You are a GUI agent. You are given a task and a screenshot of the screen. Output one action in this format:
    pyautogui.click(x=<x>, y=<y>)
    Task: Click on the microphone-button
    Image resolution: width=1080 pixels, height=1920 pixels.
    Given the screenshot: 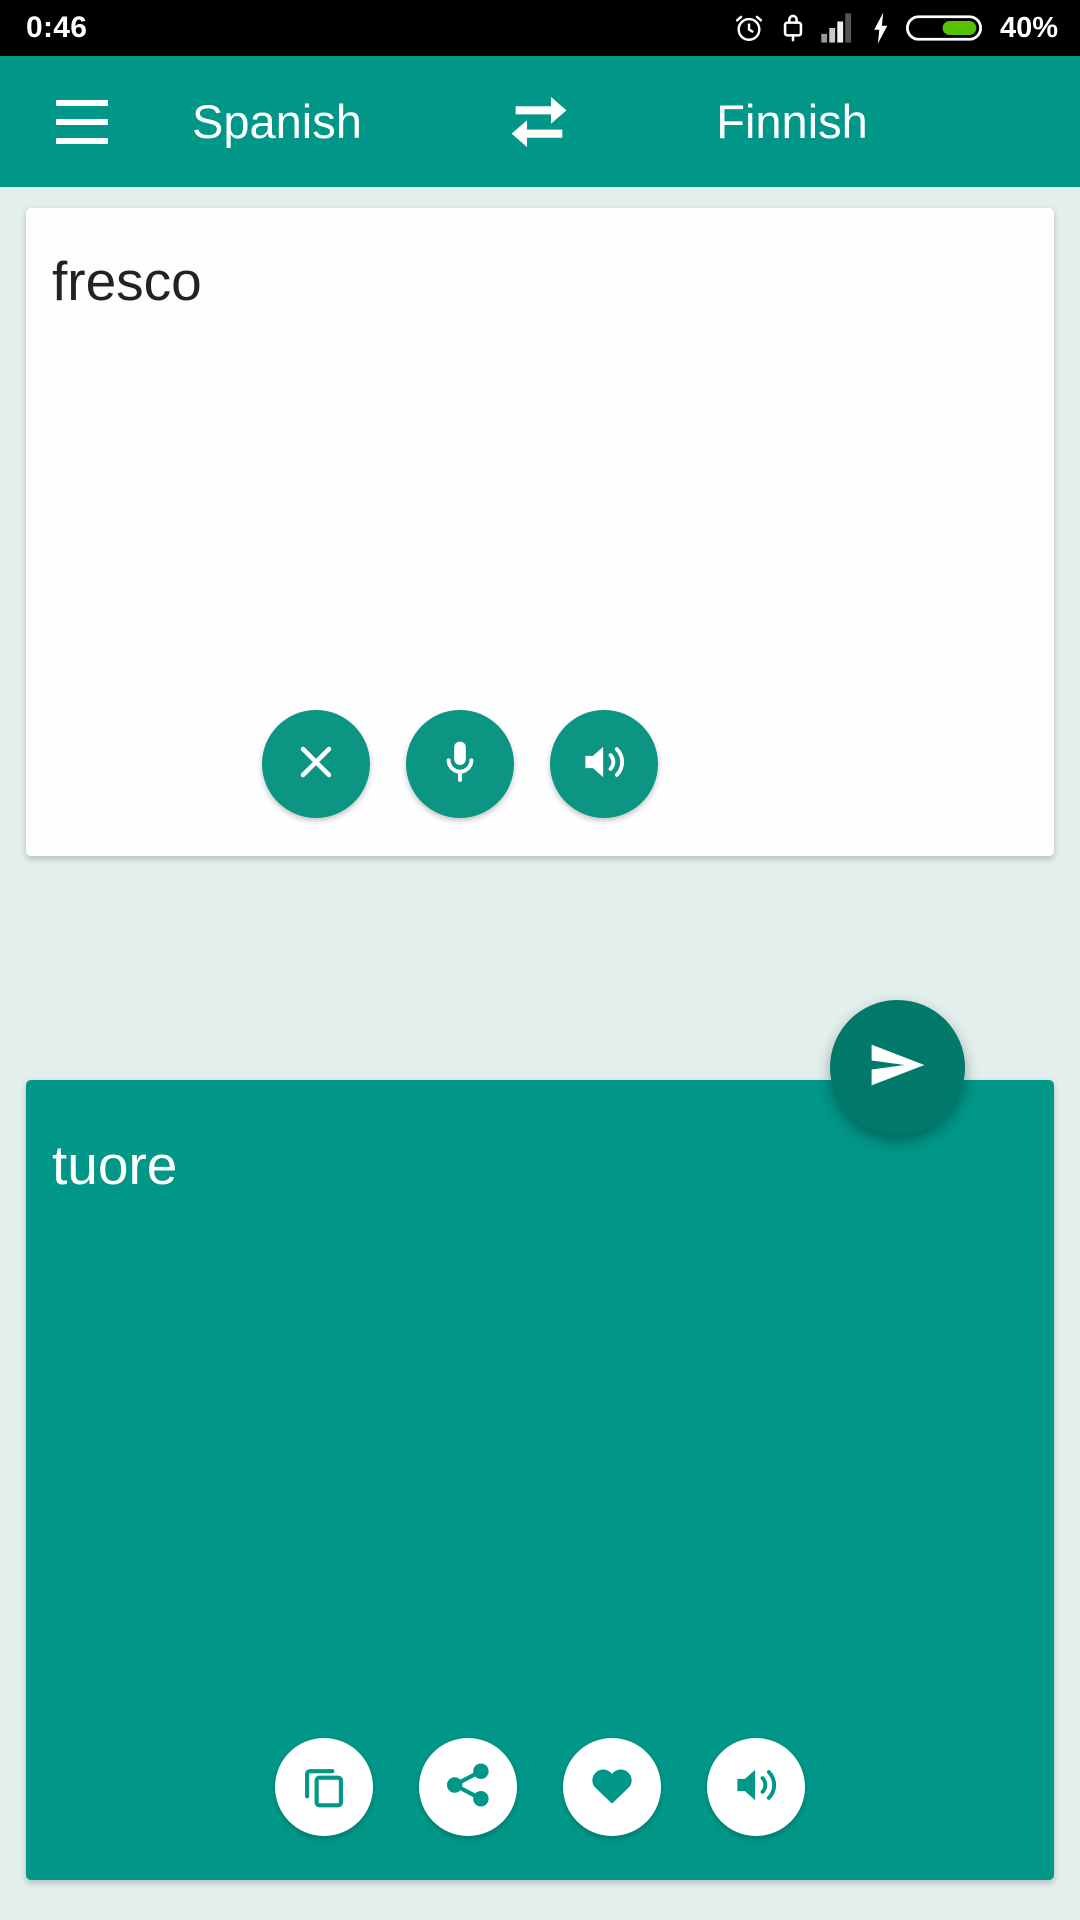 What is the action you would take?
    pyautogui.click(x=460, y=764)
    